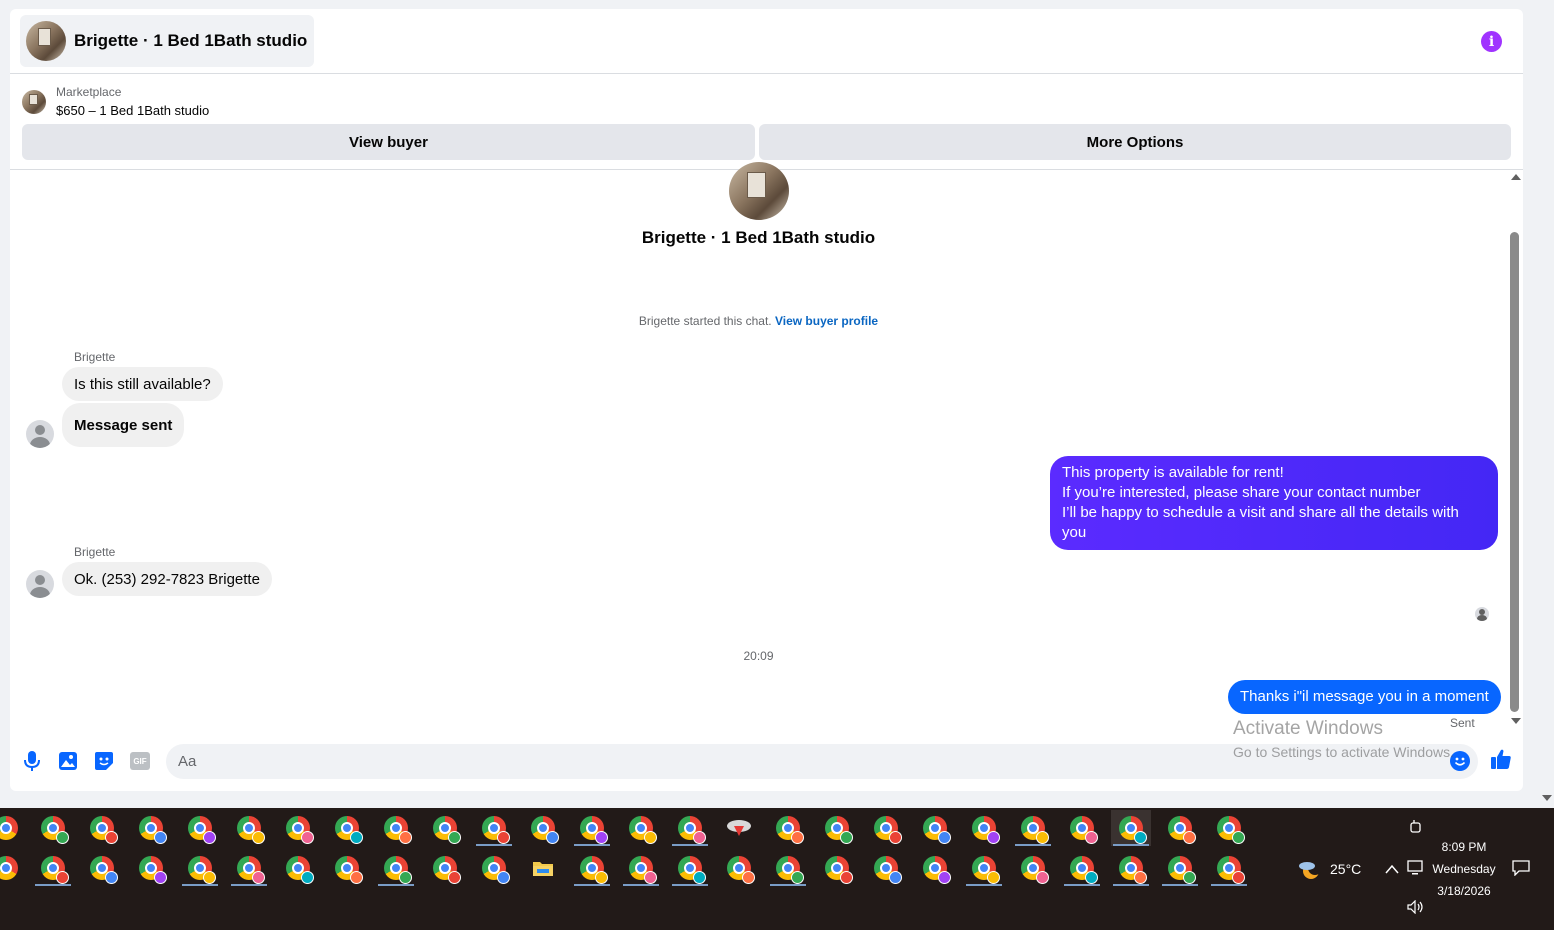 This screenshot has width=1554, height=930. Describe the element at coordinates (388, 142) in the screenshot. I see `view-buyer-button: View buyer` at that location.